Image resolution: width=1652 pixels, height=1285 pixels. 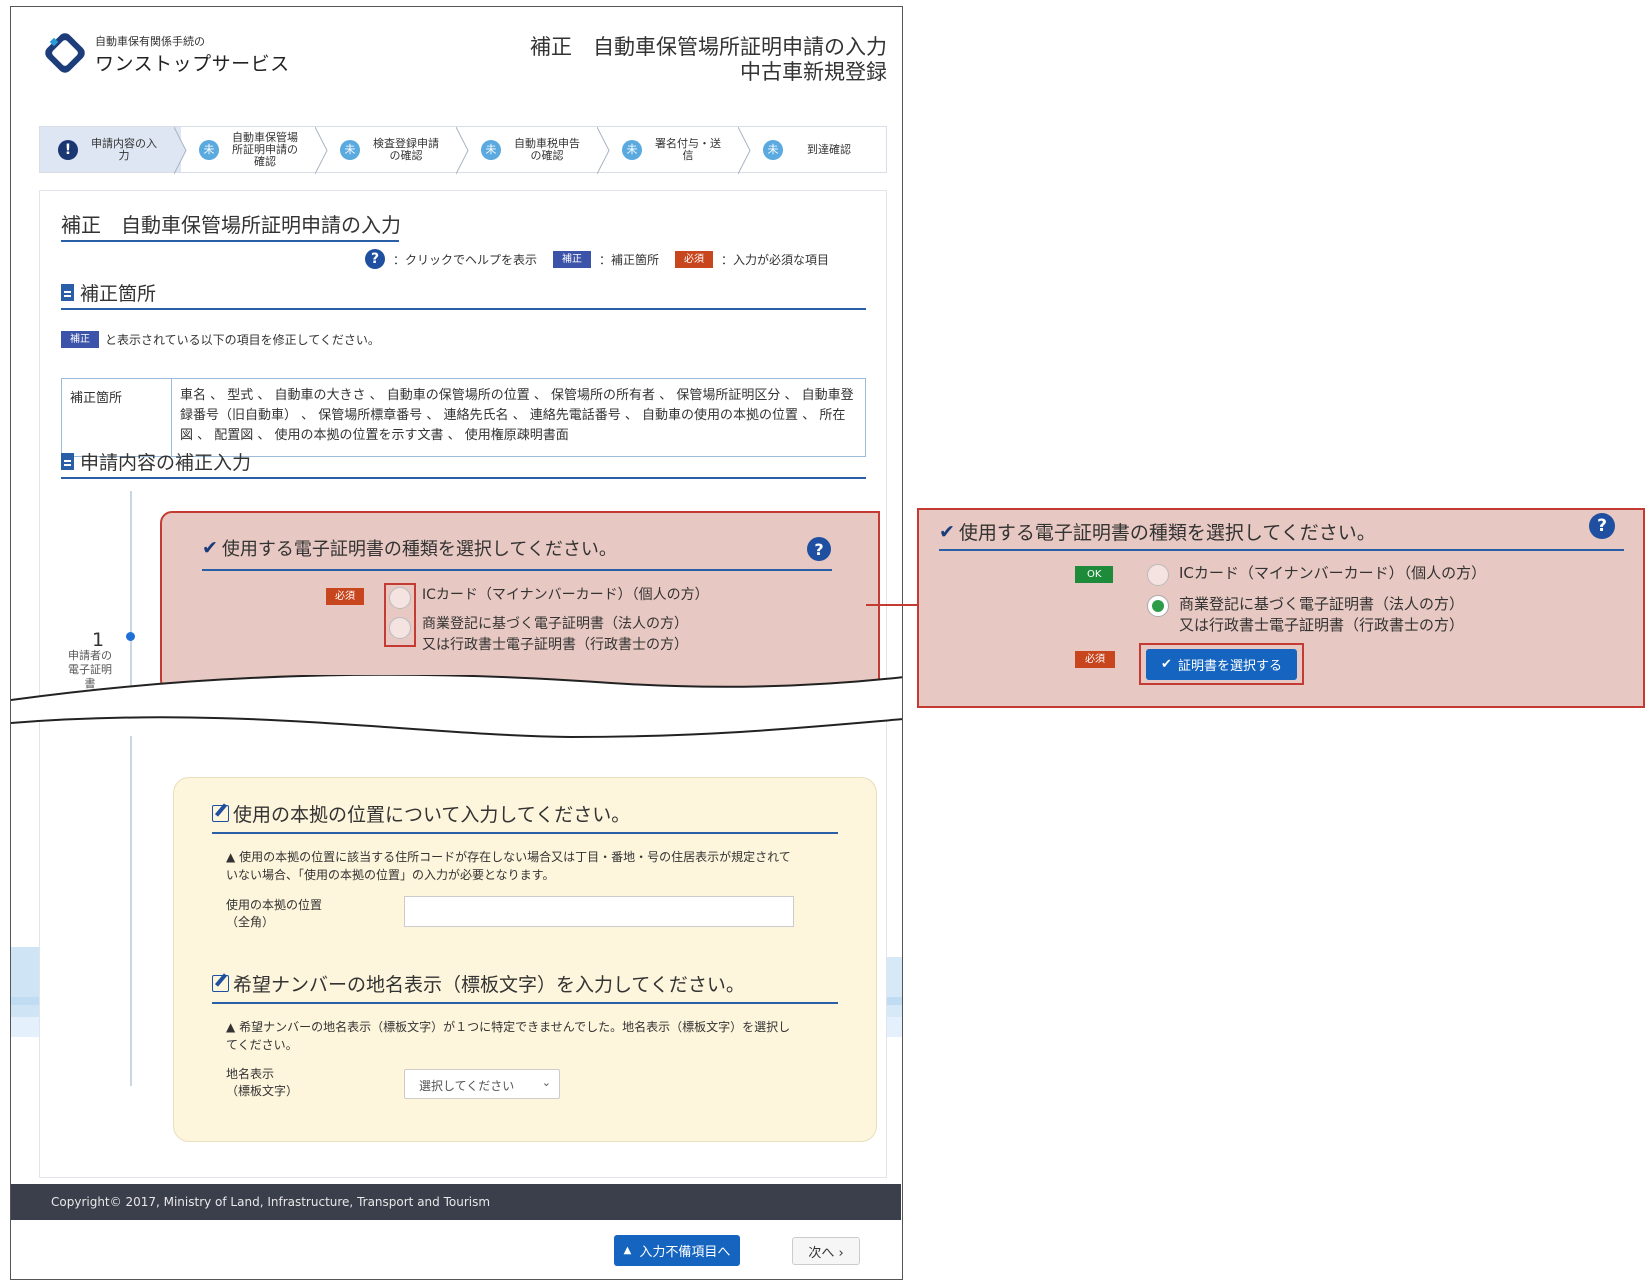 I want to click on step-inspection-confirm: 未 検査登録申請の確認, so click(x=395, y=150).